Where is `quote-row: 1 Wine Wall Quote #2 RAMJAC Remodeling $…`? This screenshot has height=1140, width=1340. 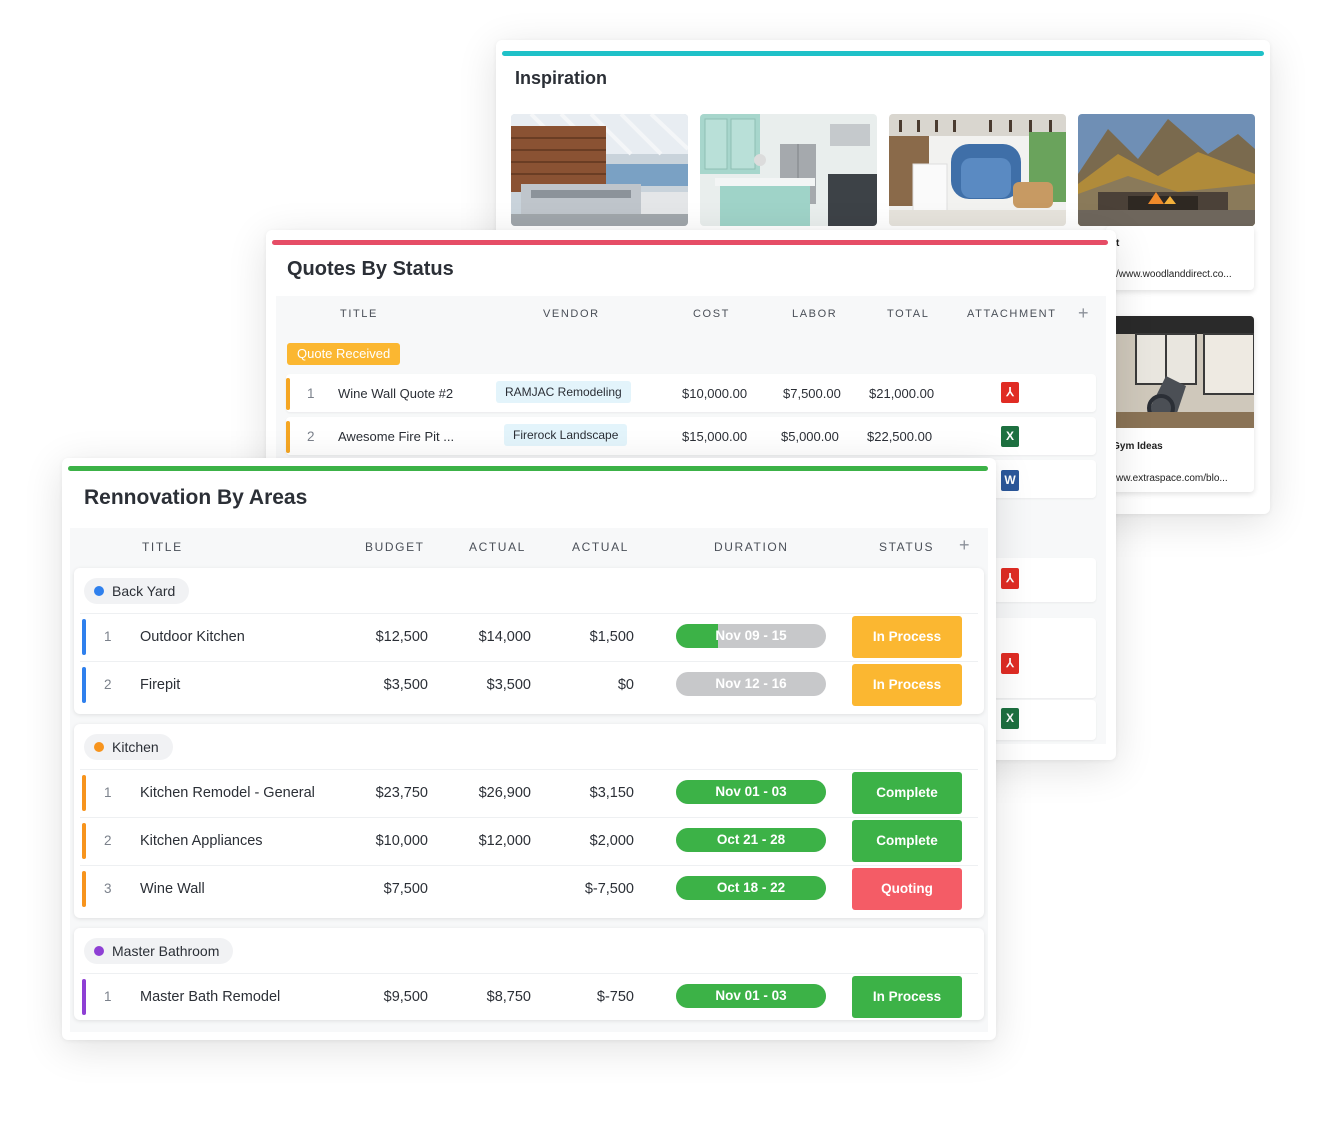 quote-row: 1 Wine Wall Quote #2 RAMJAC Remodeling $… is located at coordinates (691, 393).